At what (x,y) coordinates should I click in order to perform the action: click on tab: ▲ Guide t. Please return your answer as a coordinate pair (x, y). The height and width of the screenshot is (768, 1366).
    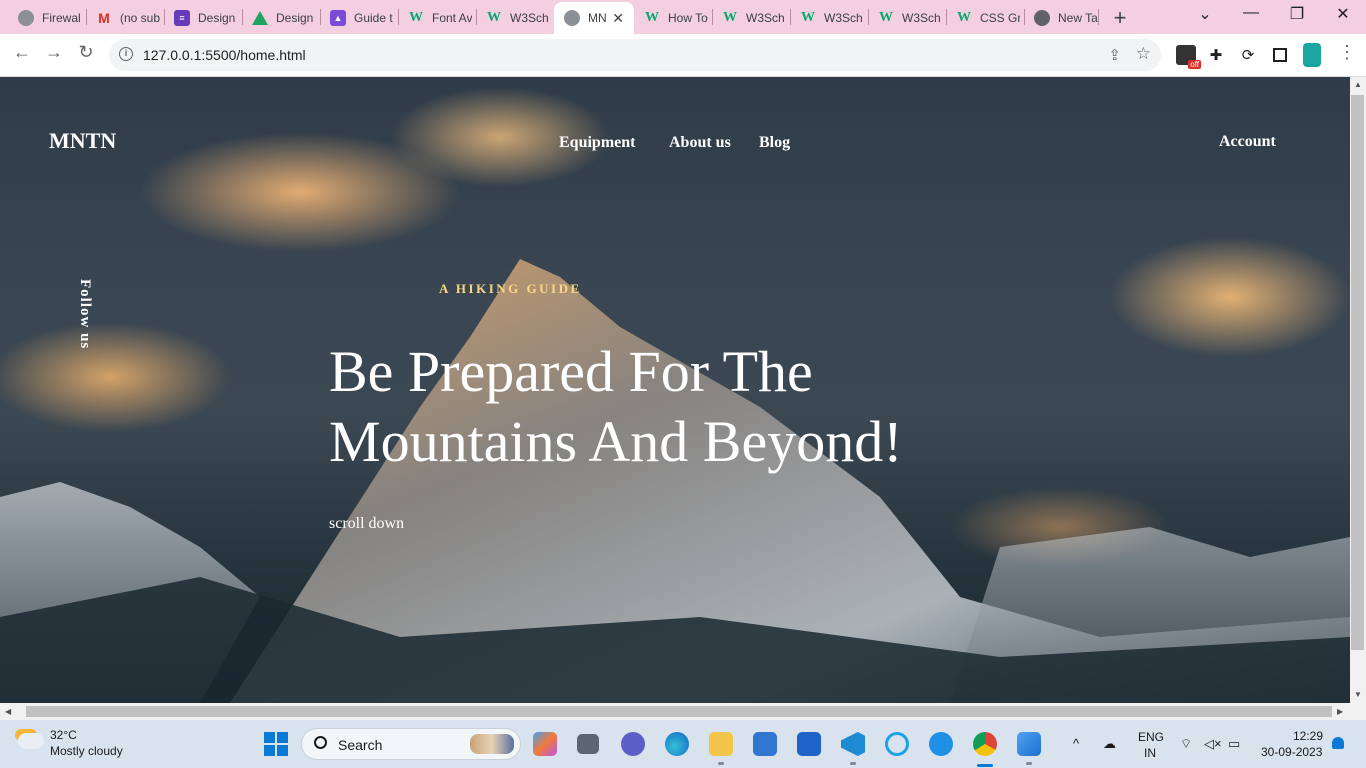
    Looking at the image, I should click on (359, 18).